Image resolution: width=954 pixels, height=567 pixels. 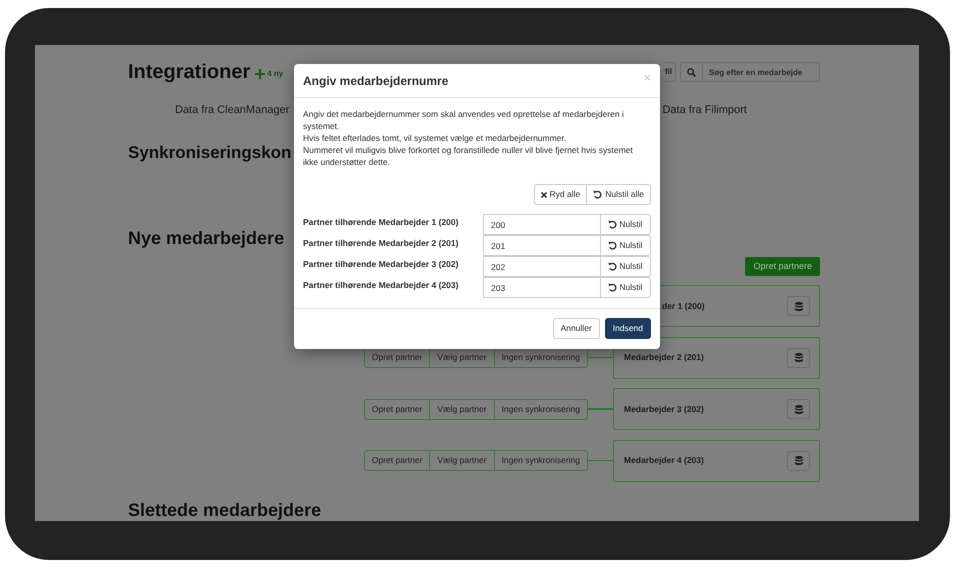 What do you see at coordinates (210, 153) in the screenshot?
I see `section-heading: Synkroniseringskon` at bounding box center [210, 153].